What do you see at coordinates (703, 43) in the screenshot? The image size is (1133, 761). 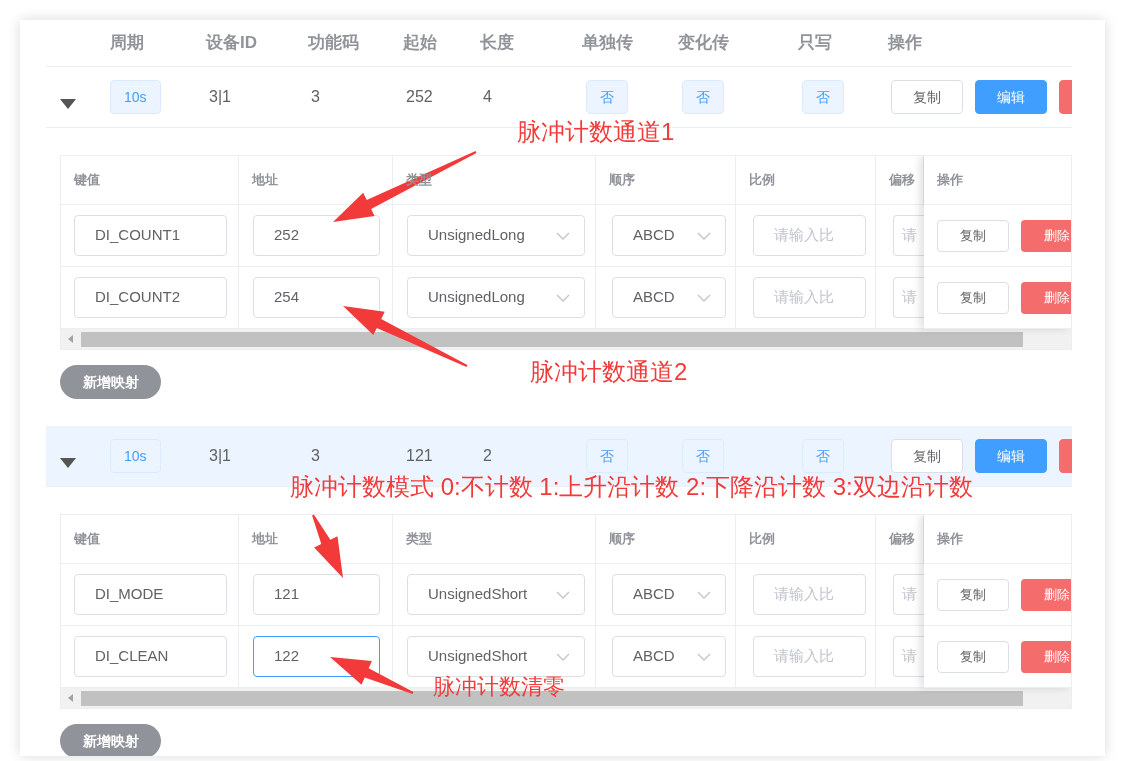 I see `column-header: 变化传` at bounding box center [703, 43].